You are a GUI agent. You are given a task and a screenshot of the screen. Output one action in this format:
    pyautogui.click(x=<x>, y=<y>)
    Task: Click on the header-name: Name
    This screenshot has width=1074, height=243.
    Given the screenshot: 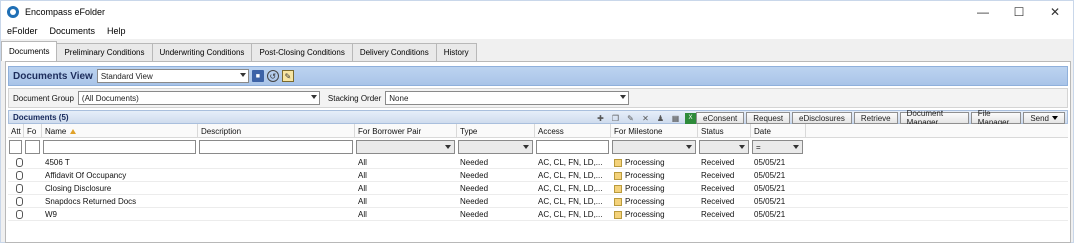 What is the action you would take?
    pyautogui.click(x=120, y=131)
    